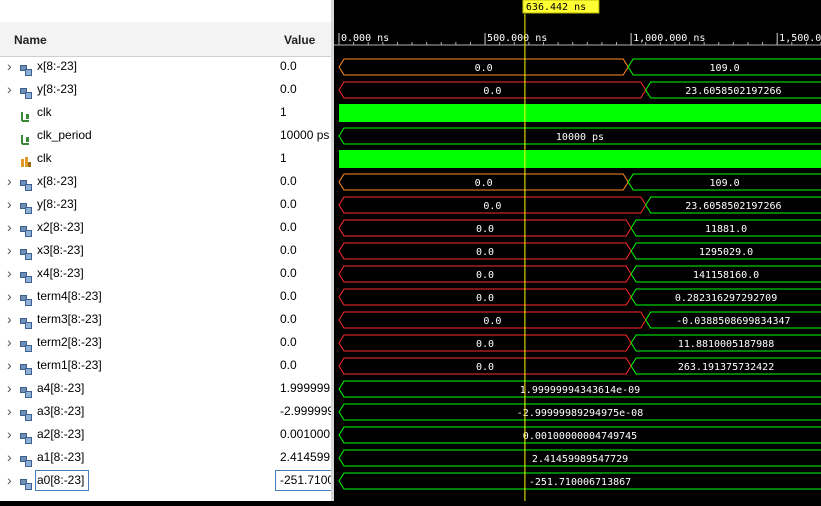 The height and width of the screenshot is (506, 821). I want to click on signal-name: clk, so click(44, 111).